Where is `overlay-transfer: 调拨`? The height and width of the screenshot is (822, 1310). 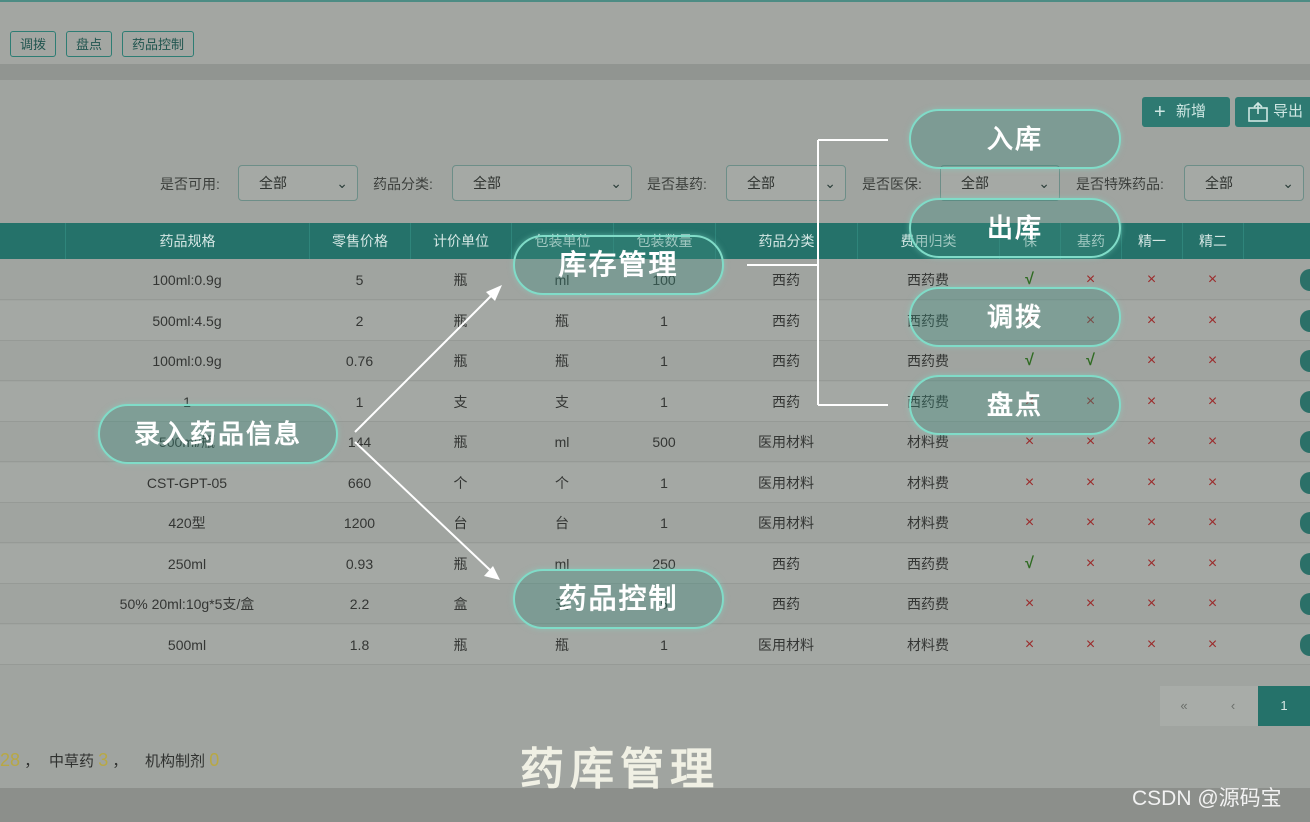
overlay-transfer: 调拨 is located at coordinates (1015, 317).